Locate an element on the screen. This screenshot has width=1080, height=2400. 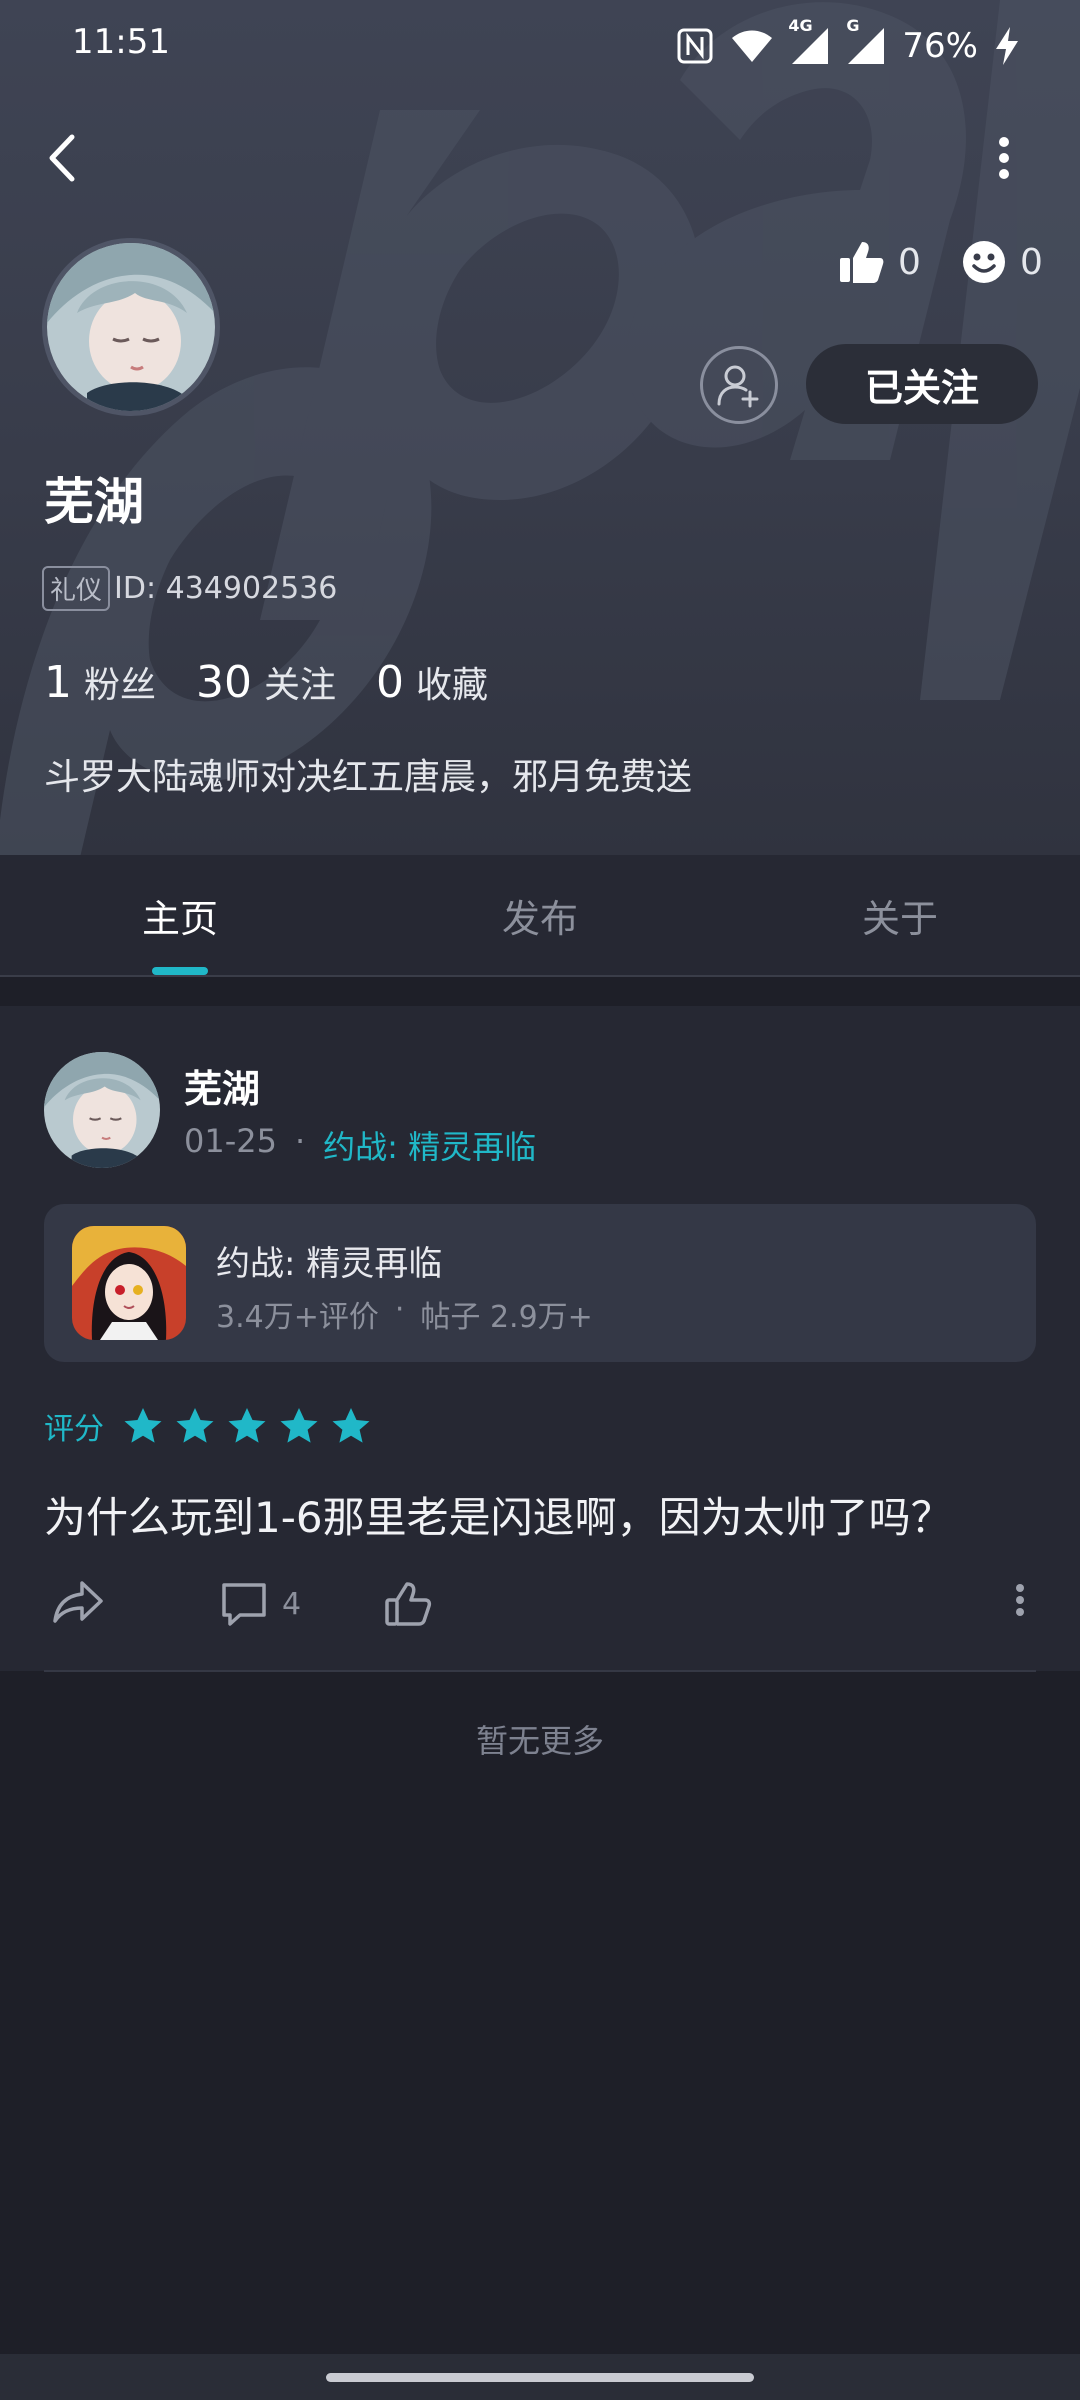
thumbs-up-icon is located at coordinates (408, 1604).